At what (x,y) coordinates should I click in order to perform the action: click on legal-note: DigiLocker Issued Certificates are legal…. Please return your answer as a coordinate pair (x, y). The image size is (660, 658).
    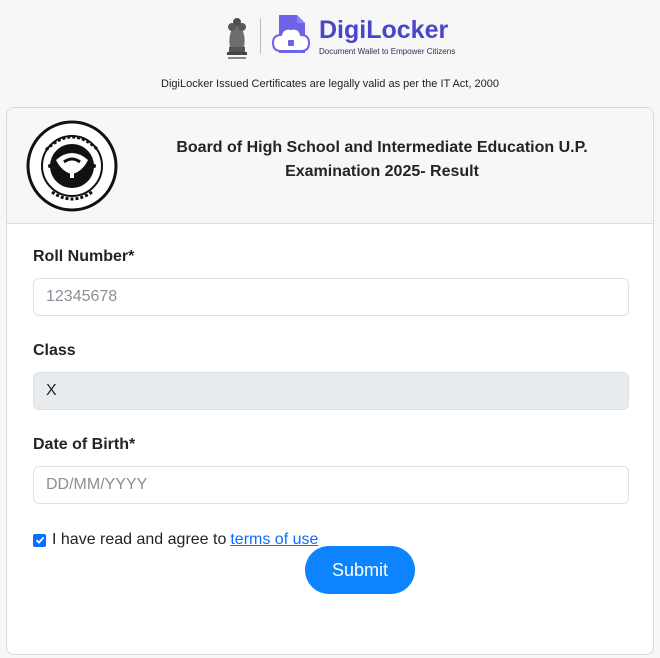
    Looking at the image, I should click on (330, 84).